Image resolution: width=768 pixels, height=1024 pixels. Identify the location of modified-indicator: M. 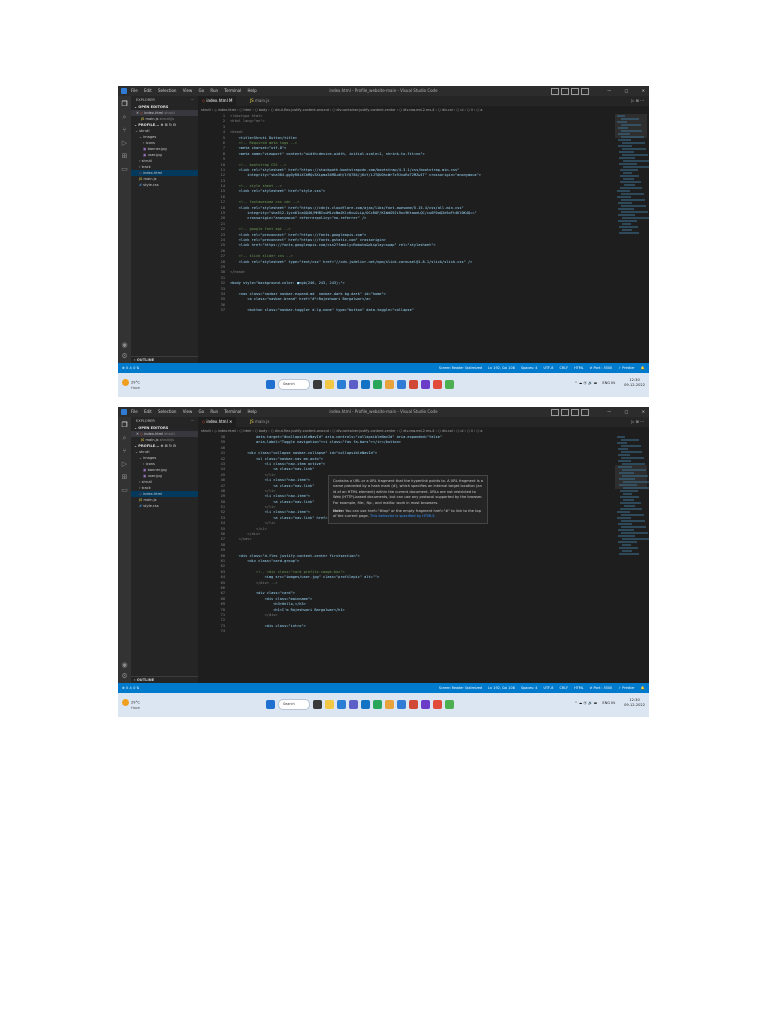
(230, 100).